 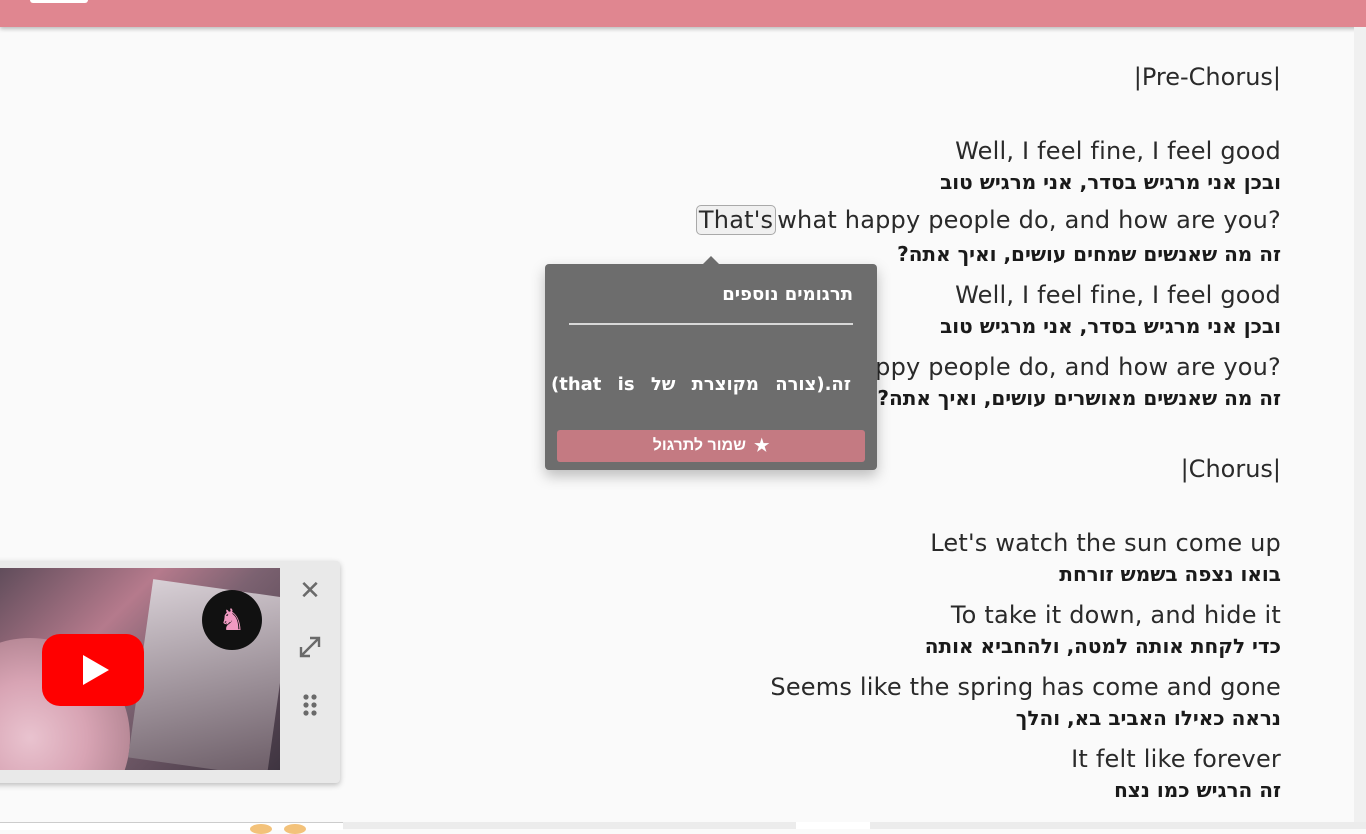 What do you see at coordinates (1197, 790) in the screenshot?
I see `lyric-line-he: זה הרגיש כמו נצח` at bounding box center [1197, 790].